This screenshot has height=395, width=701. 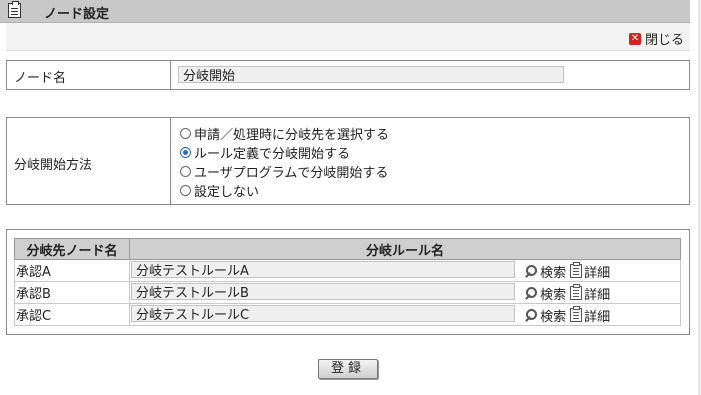 What do you see at coordinates (89, 75) in the screenshot?
I see `node-name-label-cell: ノード名` at bounding box center [89, 75].